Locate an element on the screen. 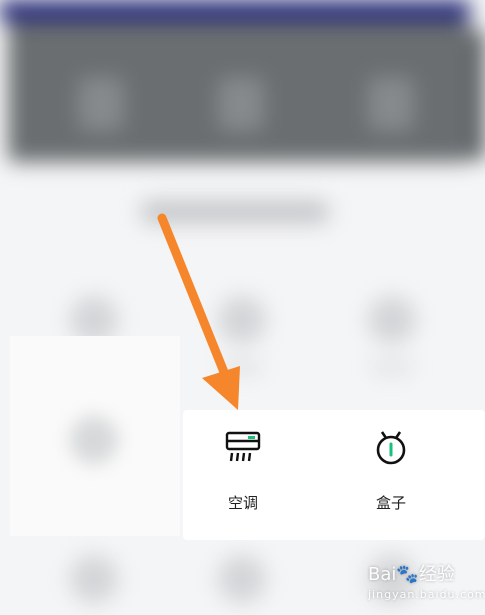  watermark-brand: Bai is located at coordinates (382, 574).